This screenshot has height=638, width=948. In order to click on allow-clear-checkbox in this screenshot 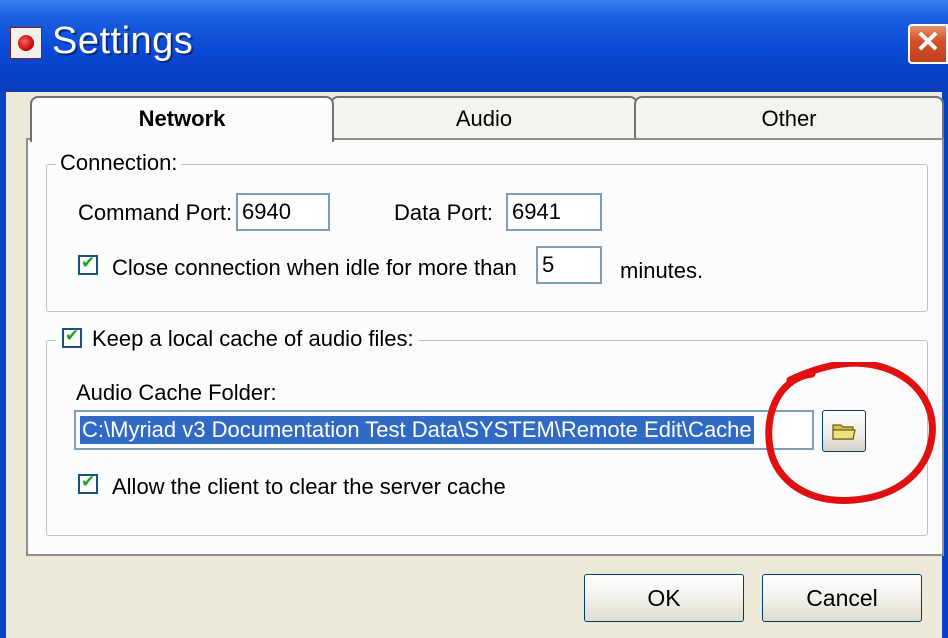, I will do `click(88, 483)`.